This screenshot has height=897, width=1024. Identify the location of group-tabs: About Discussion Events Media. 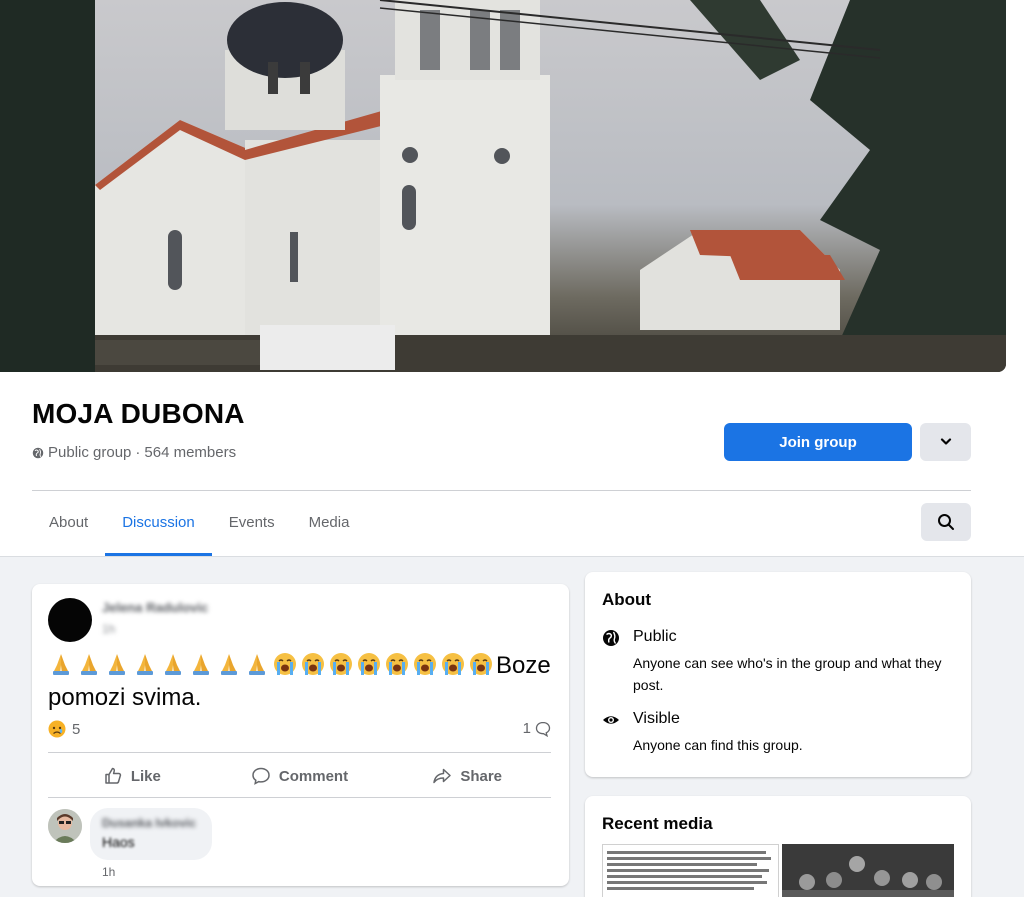
(199, 527).